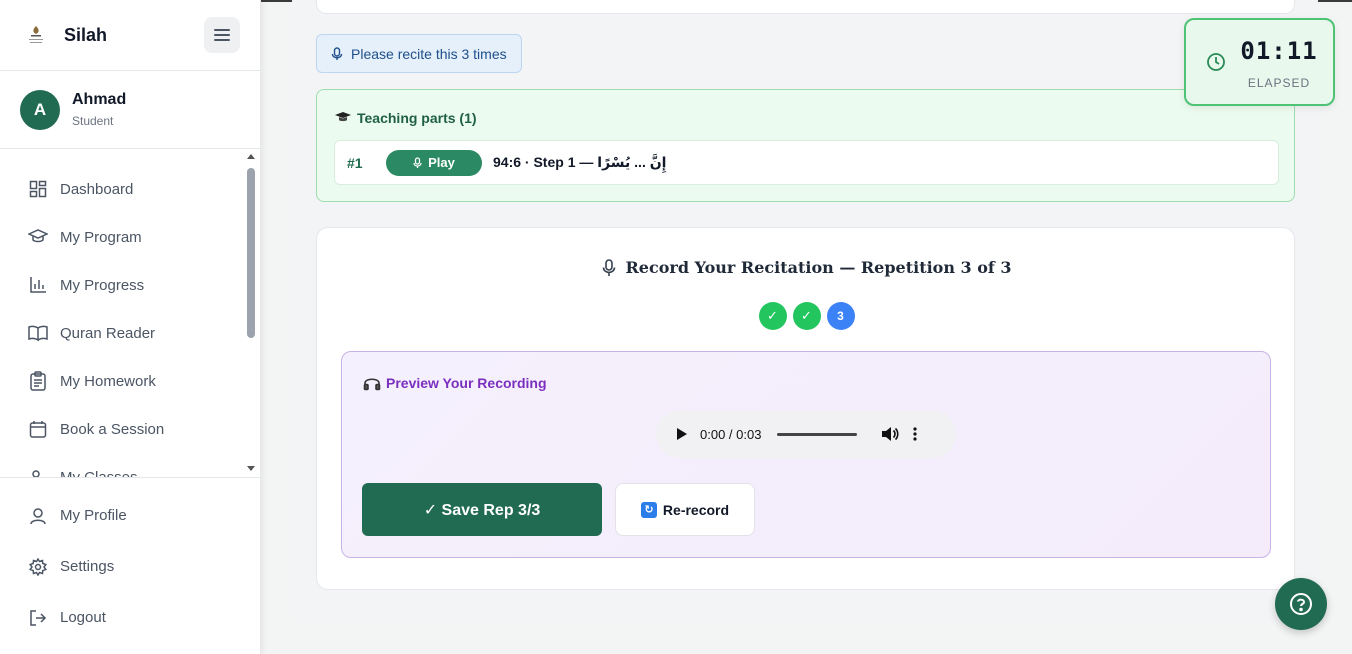  I want to click on help-button, so click(1301, 604).